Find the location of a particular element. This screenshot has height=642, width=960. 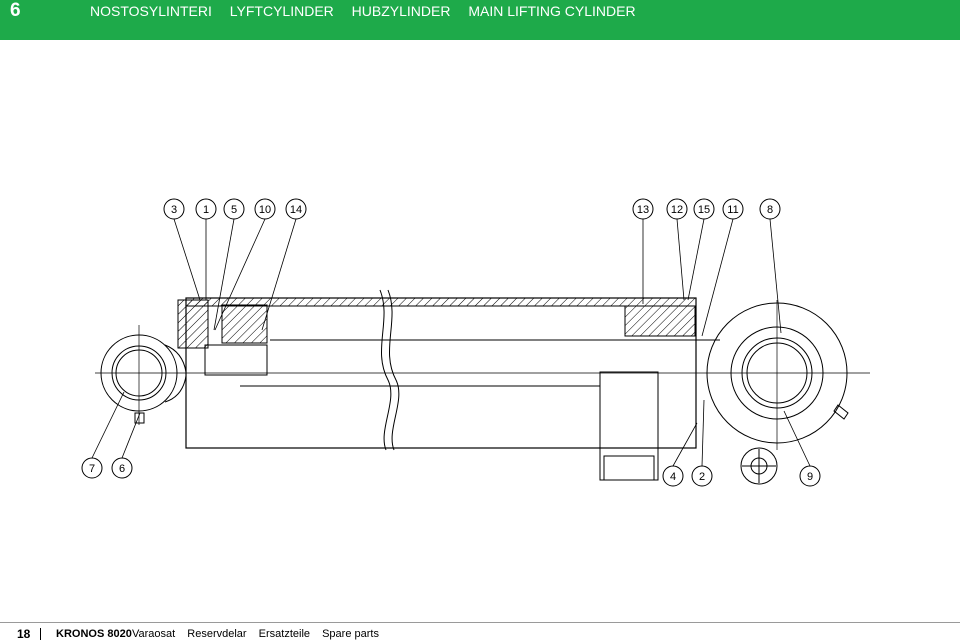

callout-label: 9 is located at coordinates (810, 477).